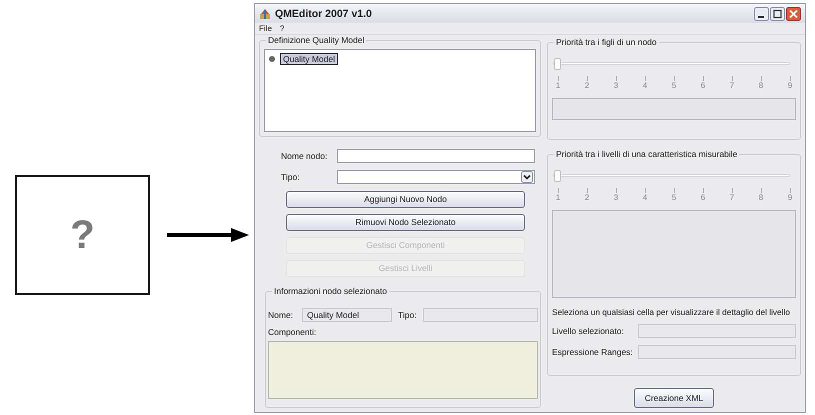 This screenshot has width=815, height=415. What do you see at coordinates (281, 315) in the screenshot?
I see `field-label: Nome:` at bounding box center [281, 315].